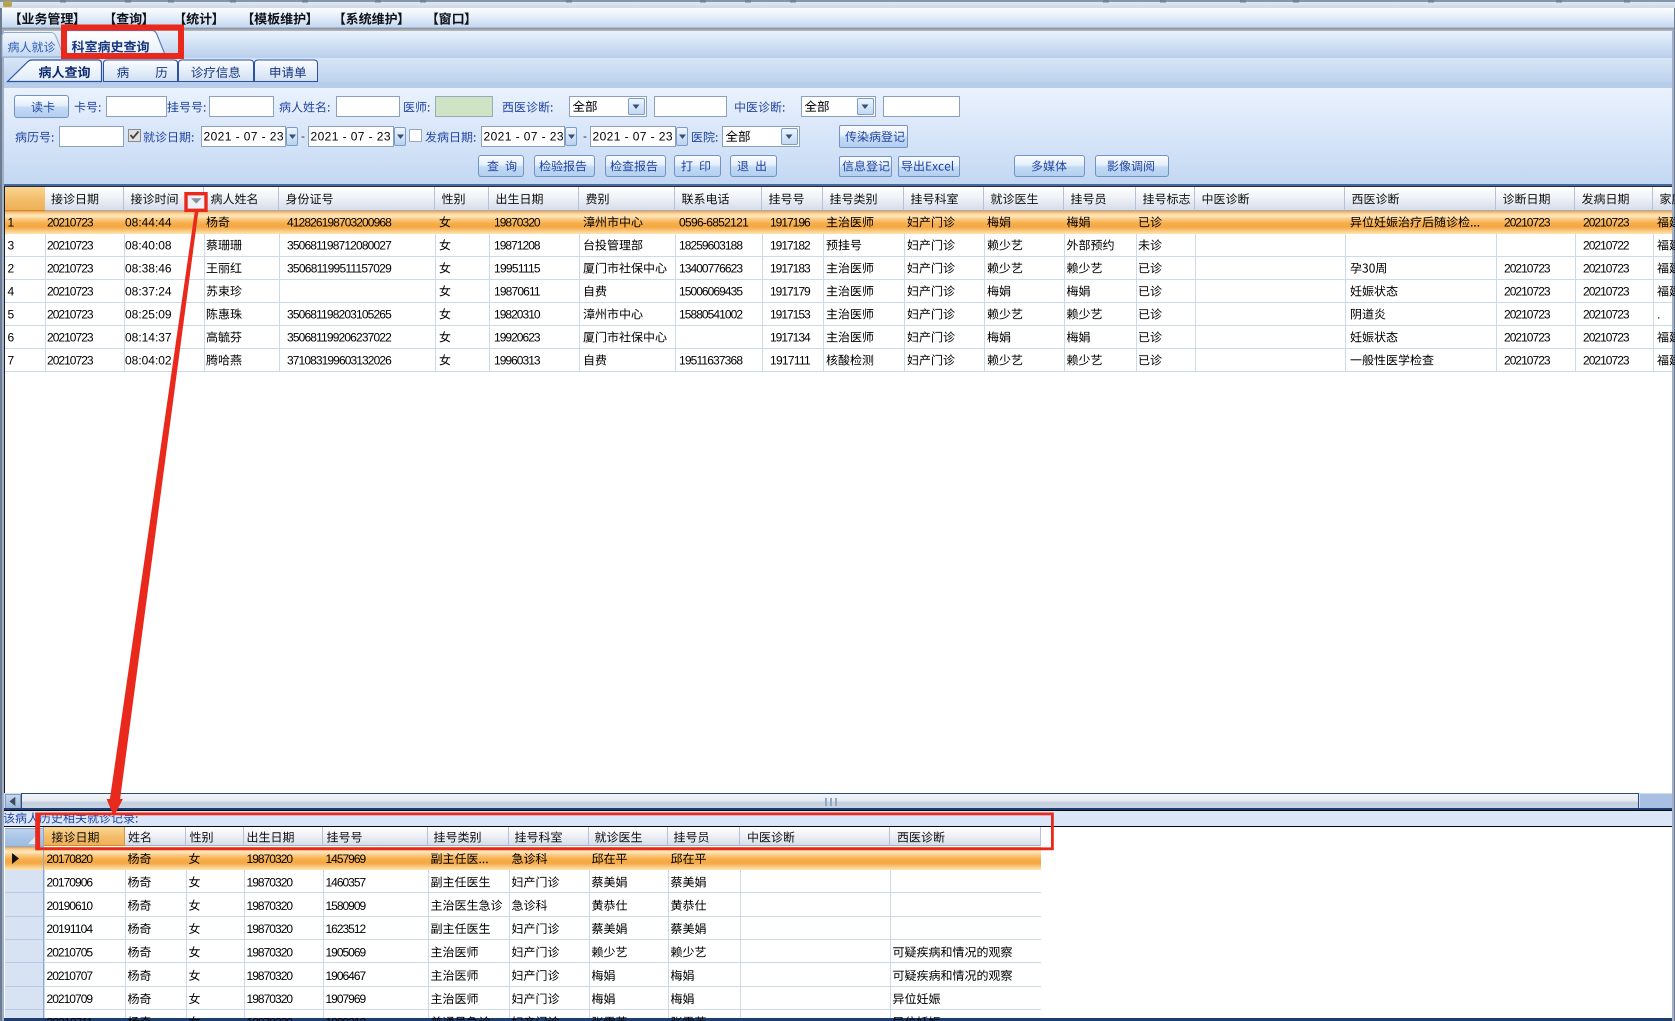 Image resolution: width=1675 pixels, height=1021 pixels. I want to click on svg-text: 4, so click(11, 292).